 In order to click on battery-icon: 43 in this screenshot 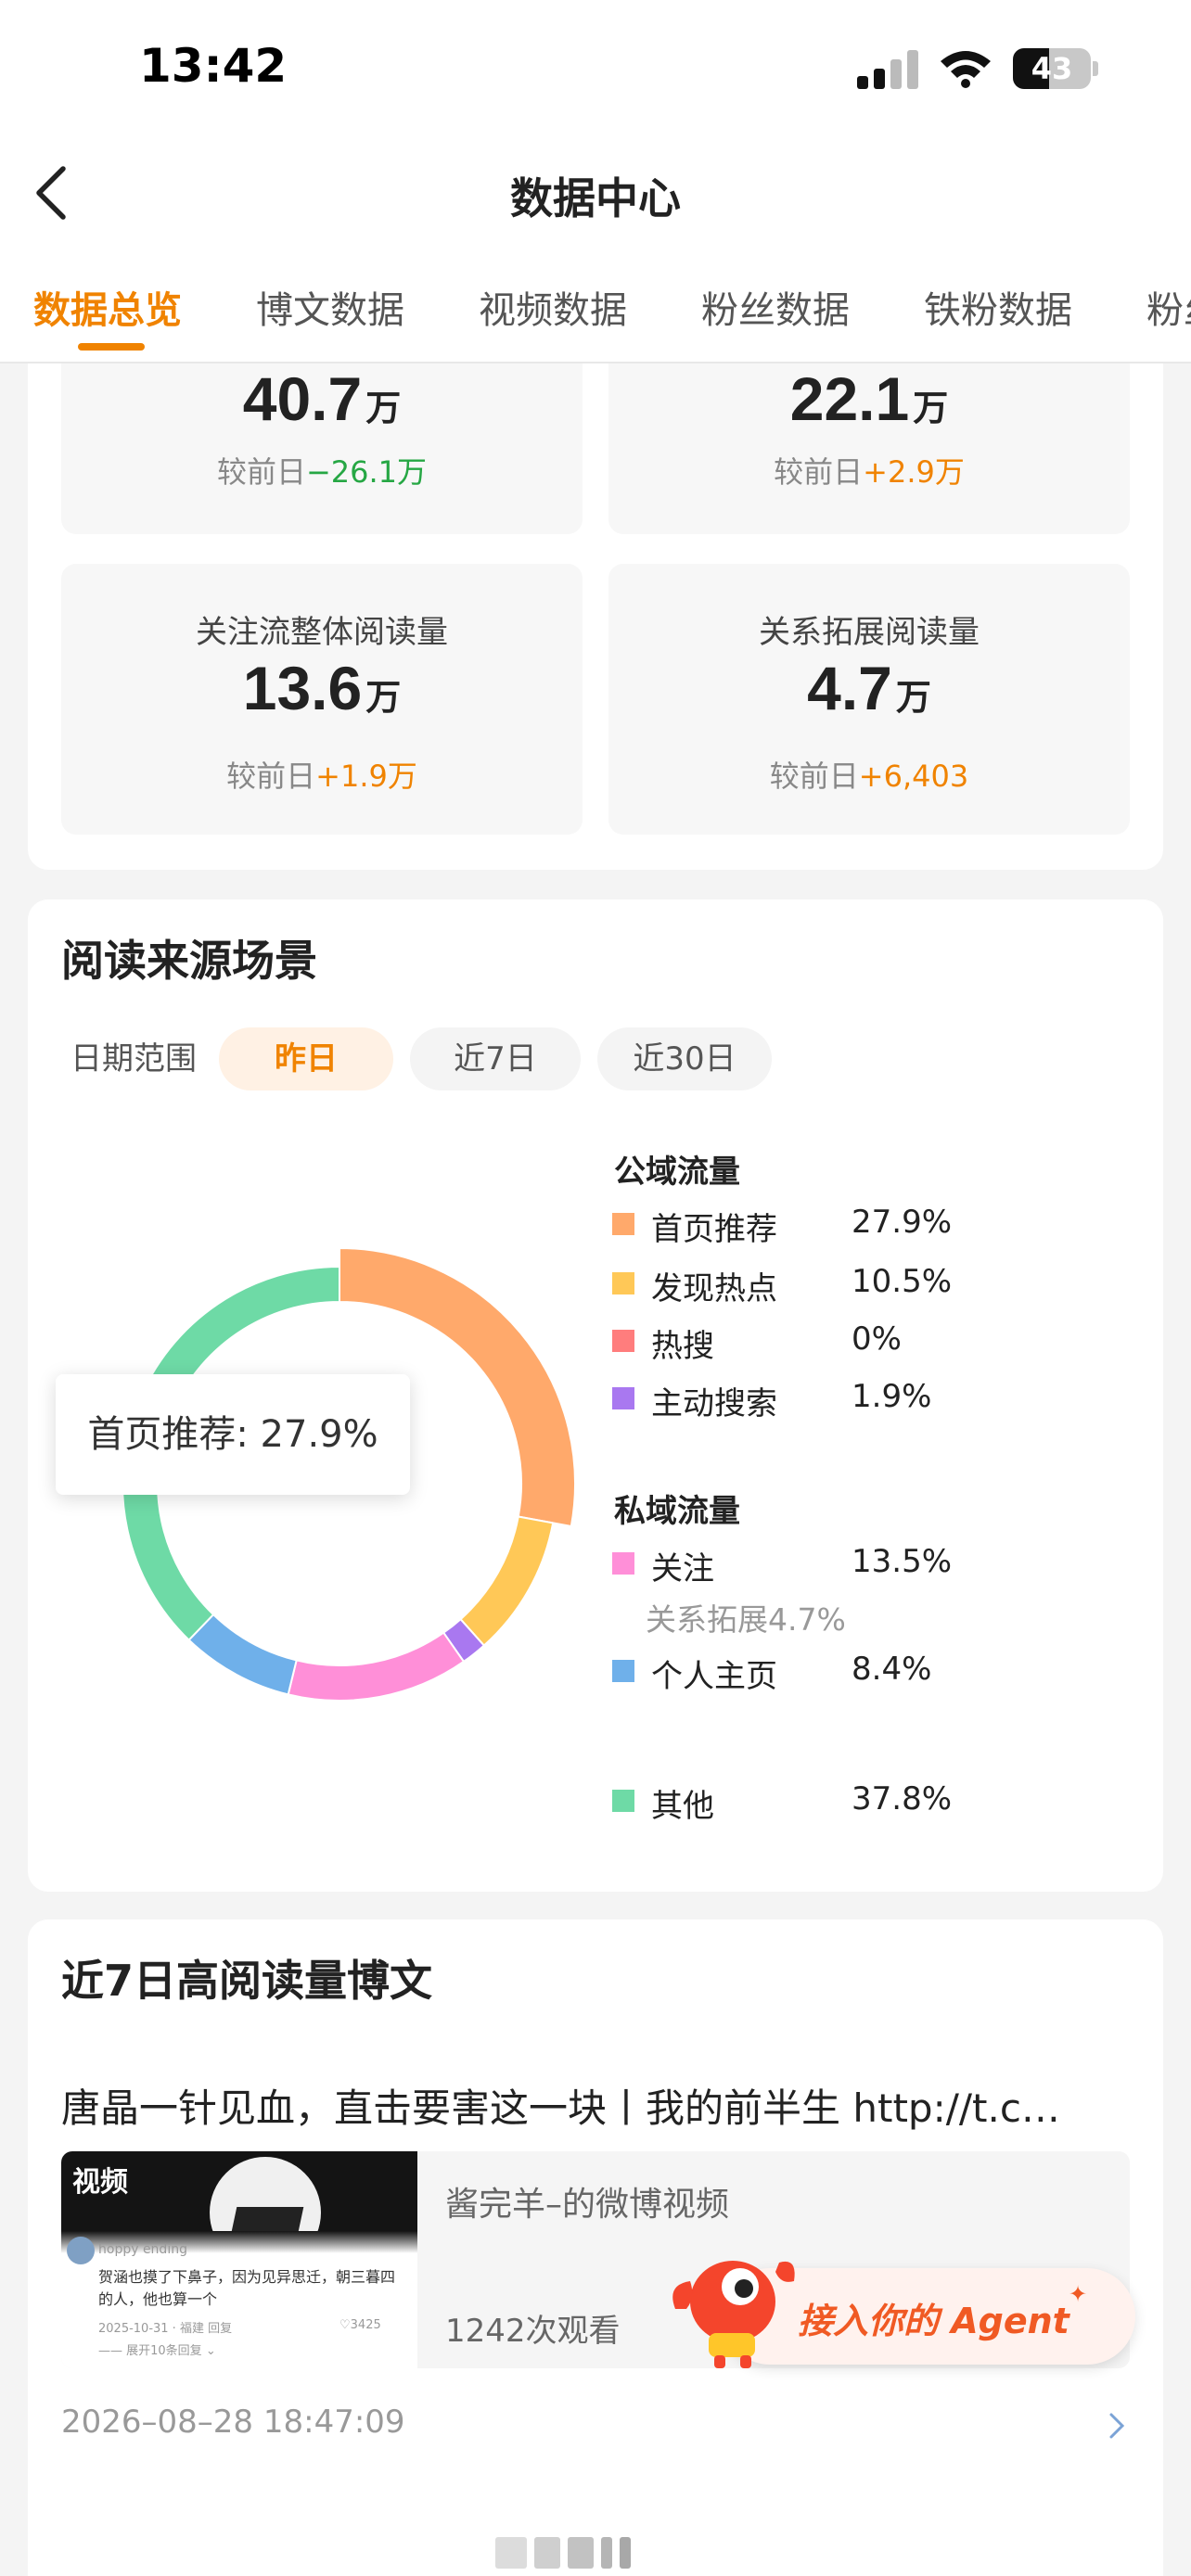, I will do `click(1055, 68)`.